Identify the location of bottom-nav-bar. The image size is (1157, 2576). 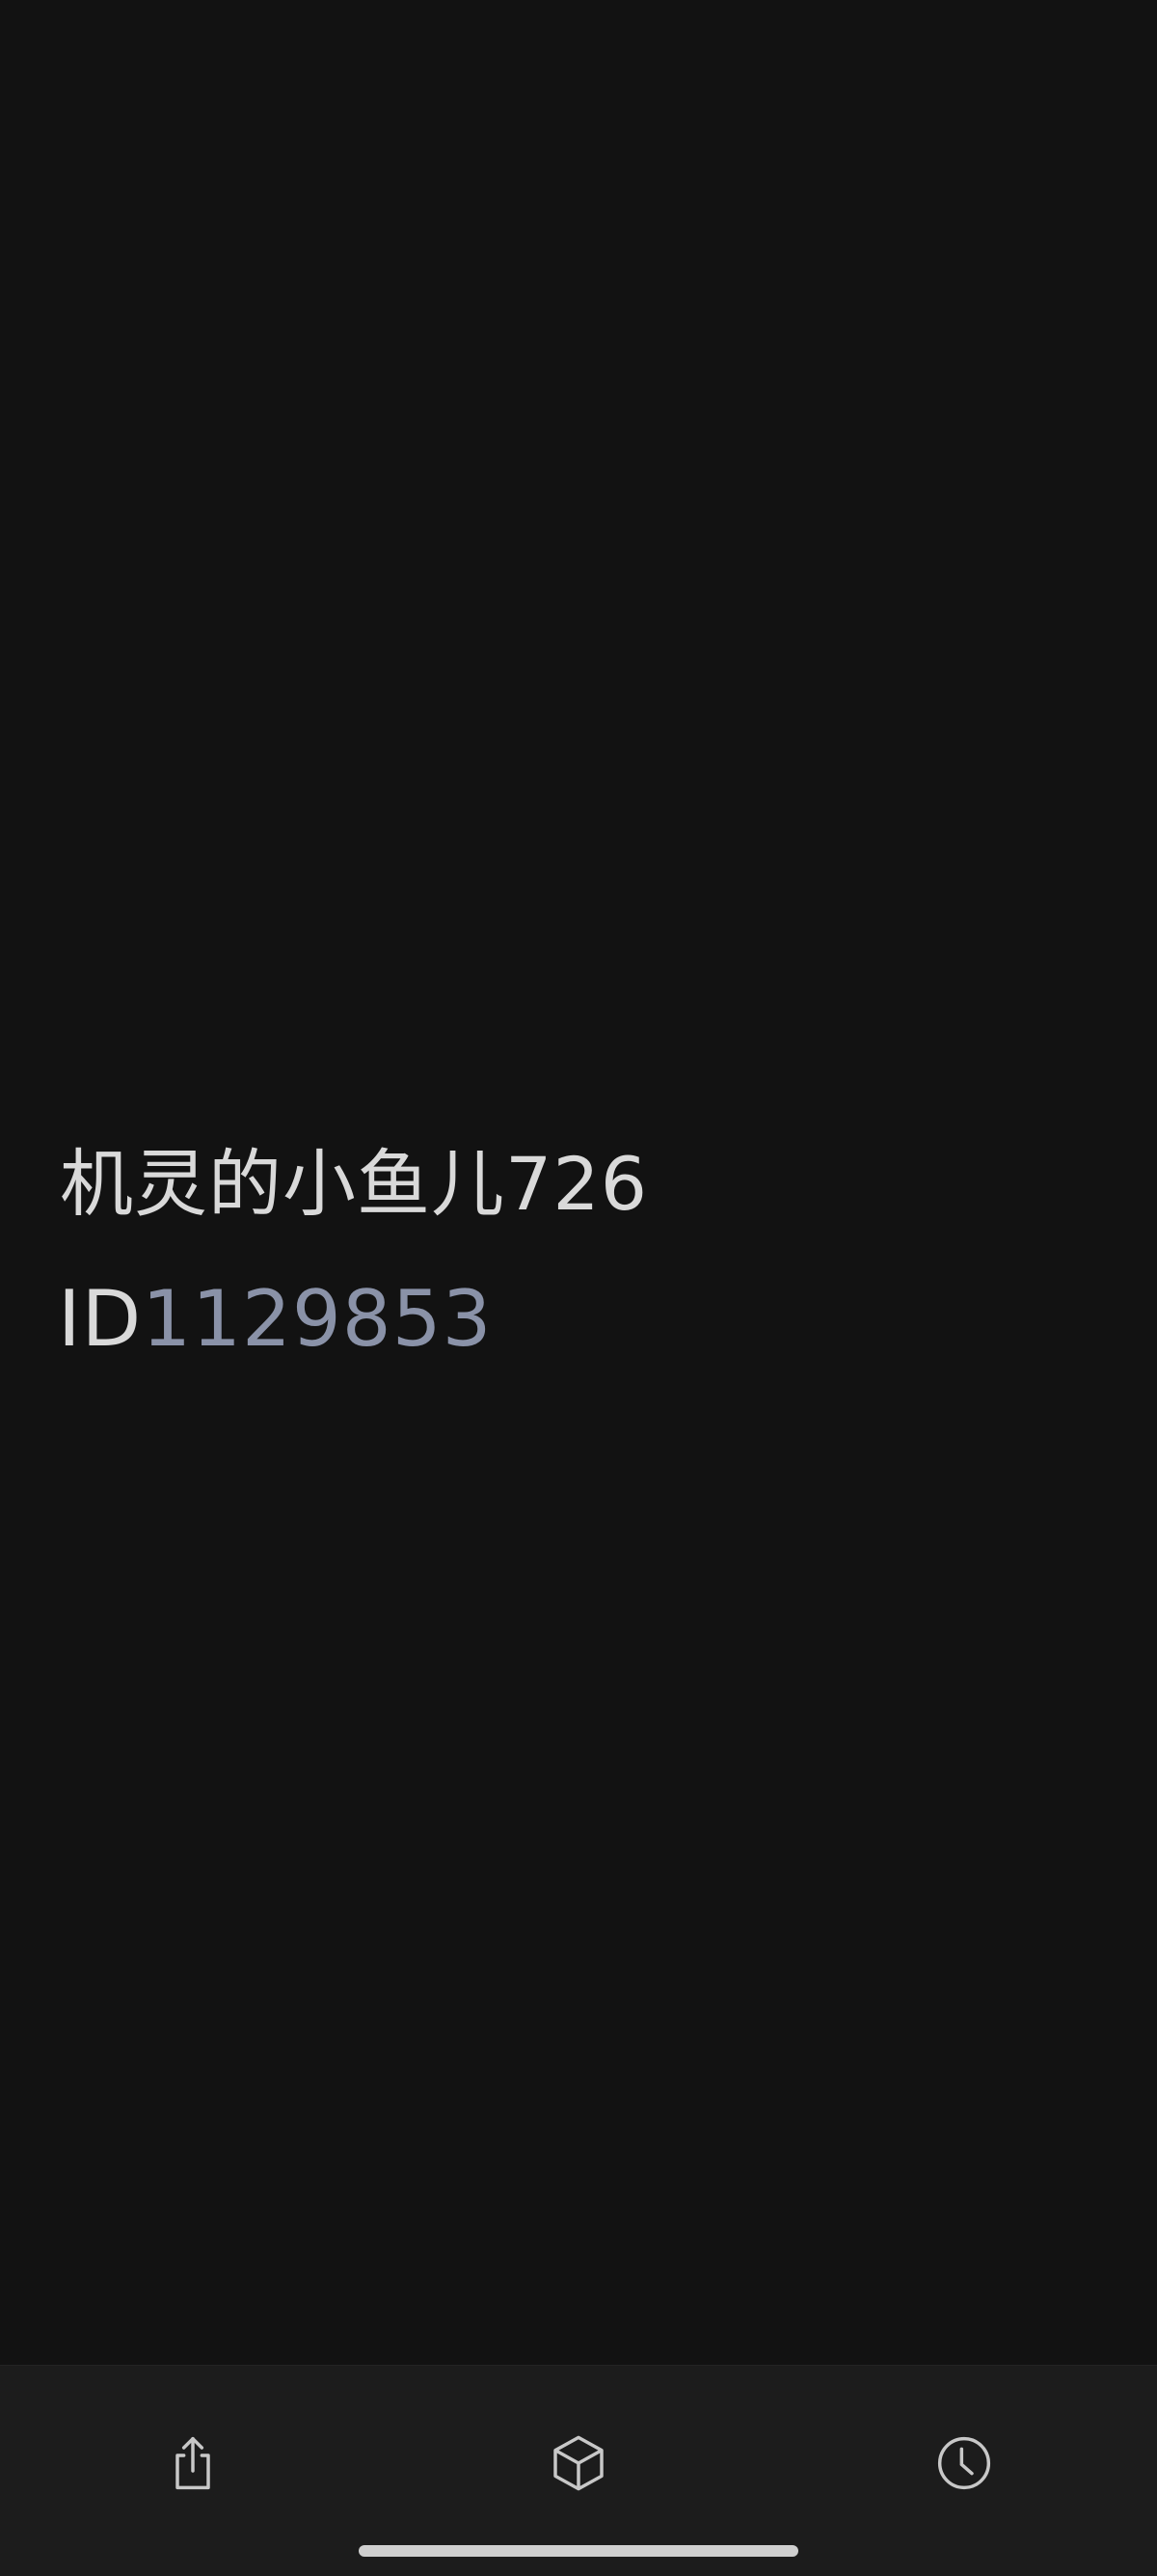
(578, 2470).